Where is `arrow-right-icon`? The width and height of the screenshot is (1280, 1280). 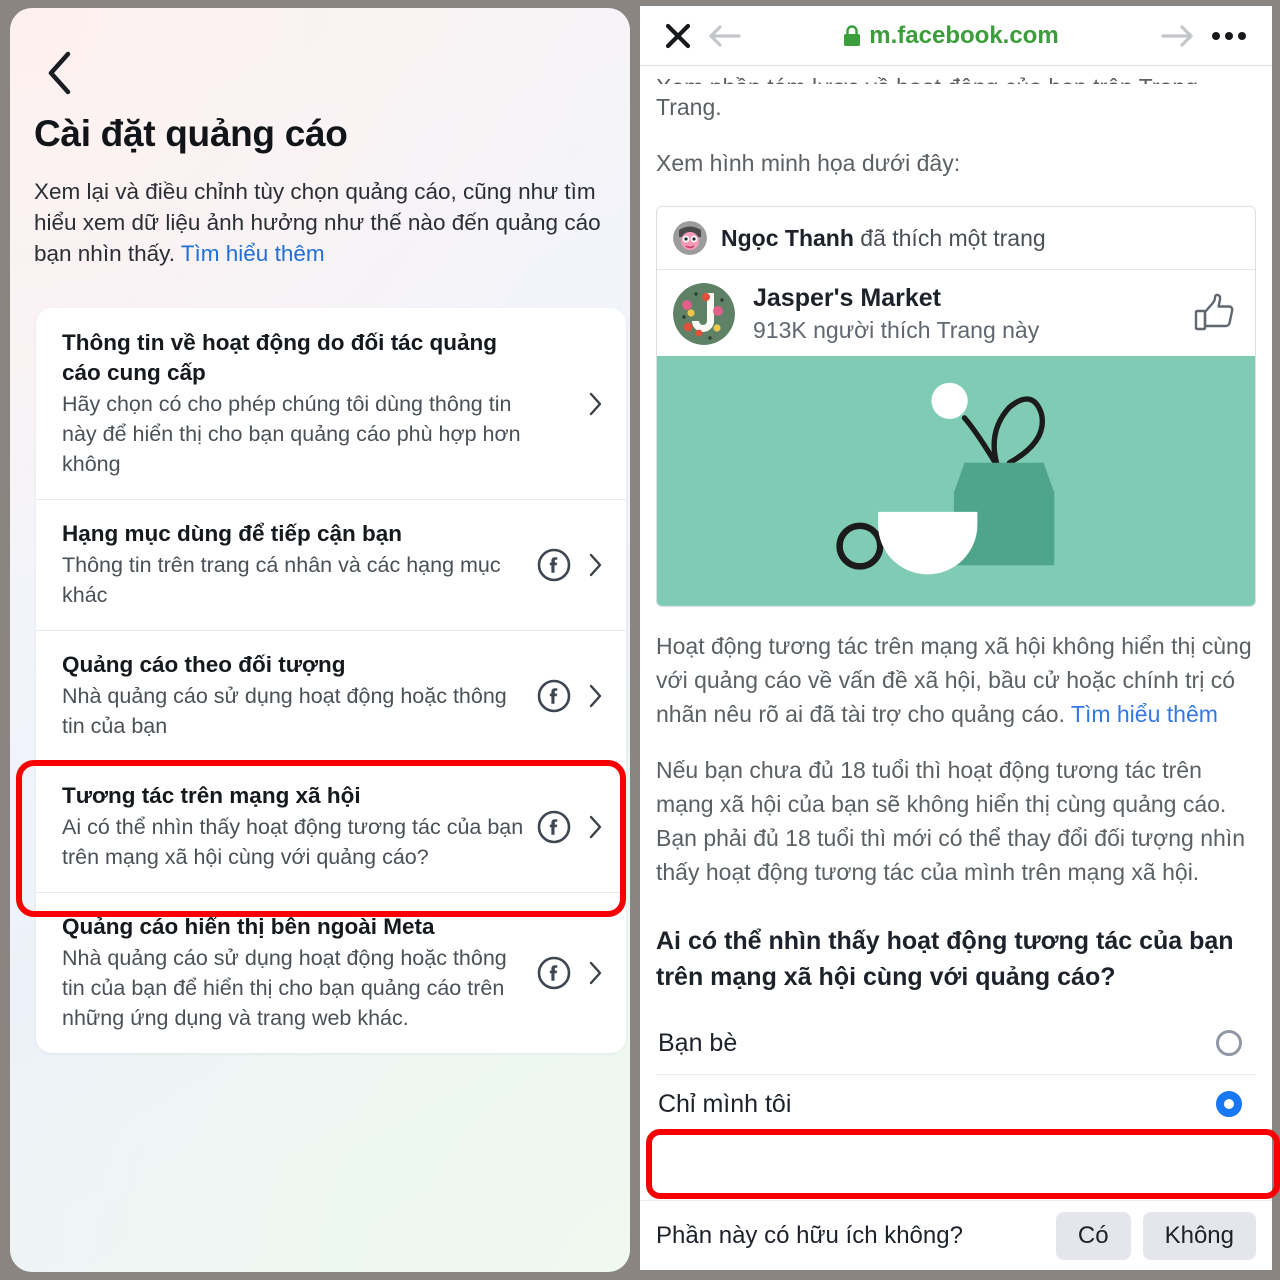 arrow-right-icon is located at coordinates (1177, 35).